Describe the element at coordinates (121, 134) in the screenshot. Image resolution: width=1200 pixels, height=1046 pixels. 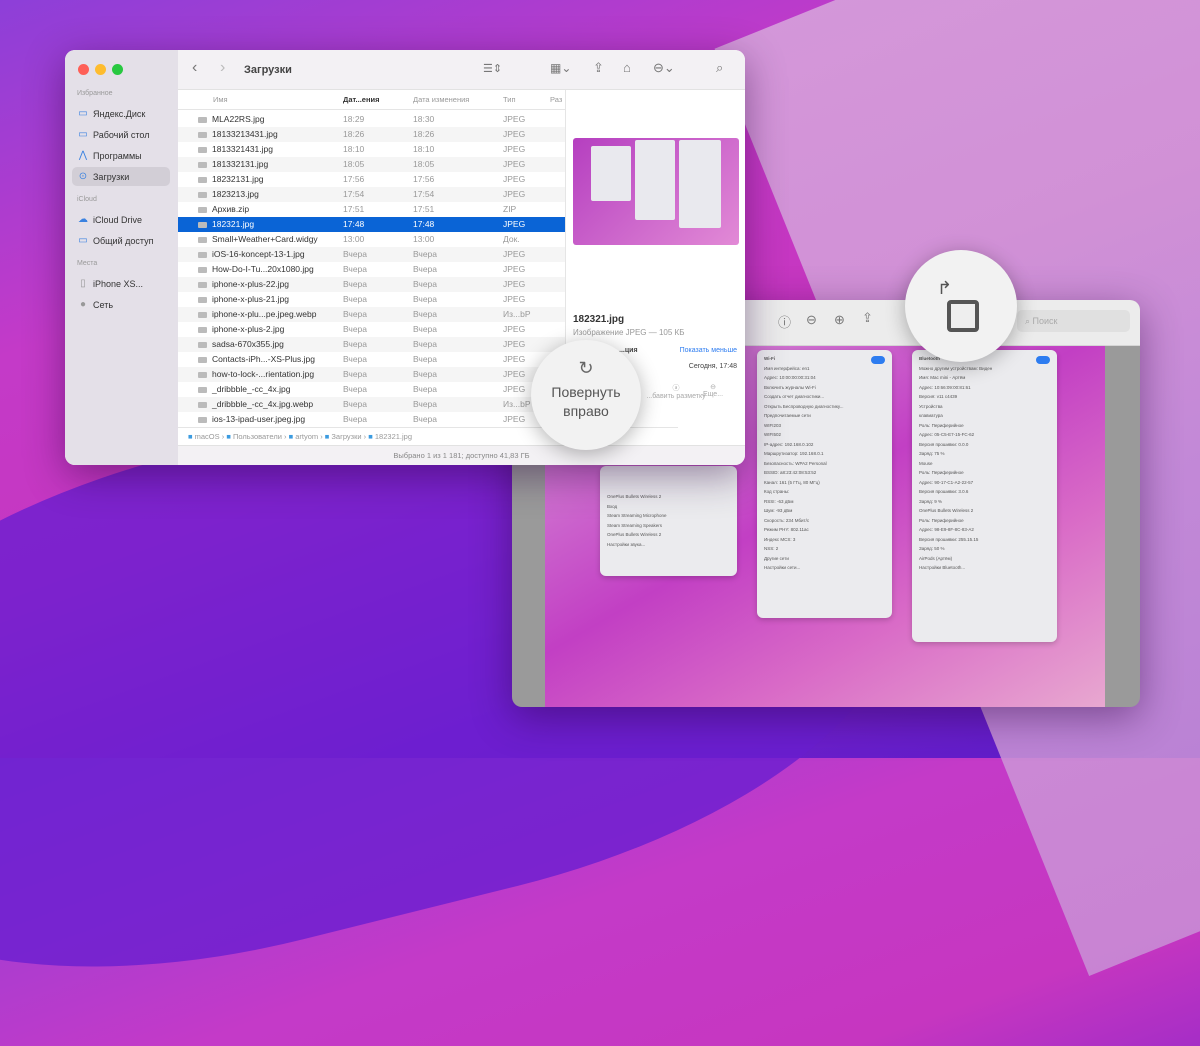
I see `sidebar-item: ▭ Рабочий стол` at that location.